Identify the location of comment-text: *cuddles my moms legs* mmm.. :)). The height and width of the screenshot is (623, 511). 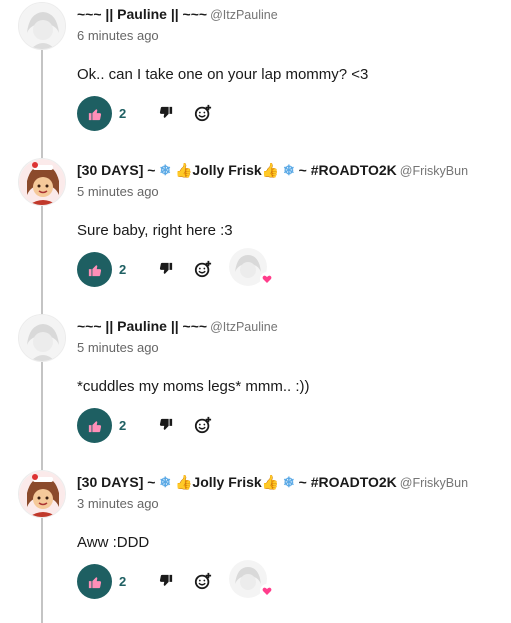
(193, 386).